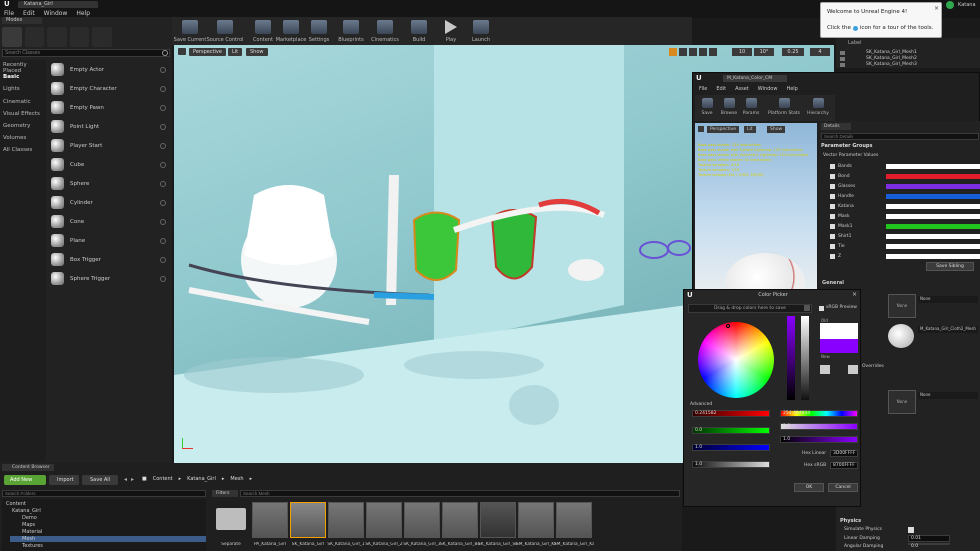 This screenshot has width=980, height=551. Describe the element at coordinates (109, 145) in the screenshot. I see `list-item: Player Start` at that location.